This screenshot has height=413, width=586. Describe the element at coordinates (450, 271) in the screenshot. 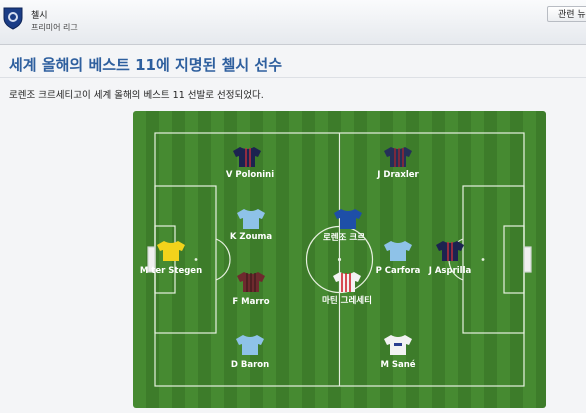

I see `player-label: J Asprilla` at that location.